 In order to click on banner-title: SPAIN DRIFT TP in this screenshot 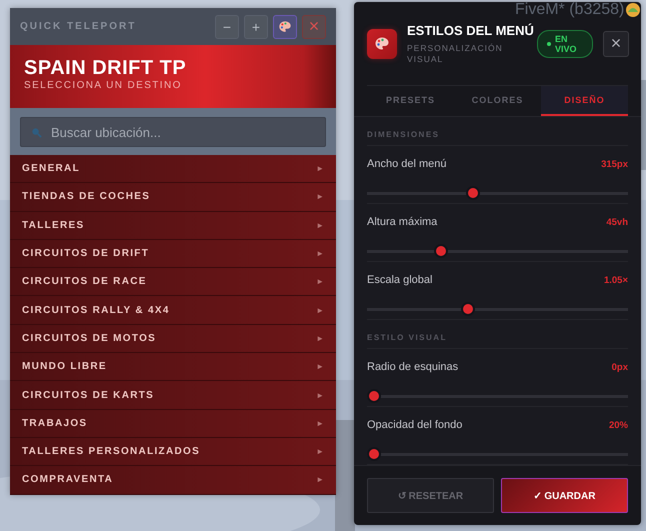, I will do `click(106, 68)`.